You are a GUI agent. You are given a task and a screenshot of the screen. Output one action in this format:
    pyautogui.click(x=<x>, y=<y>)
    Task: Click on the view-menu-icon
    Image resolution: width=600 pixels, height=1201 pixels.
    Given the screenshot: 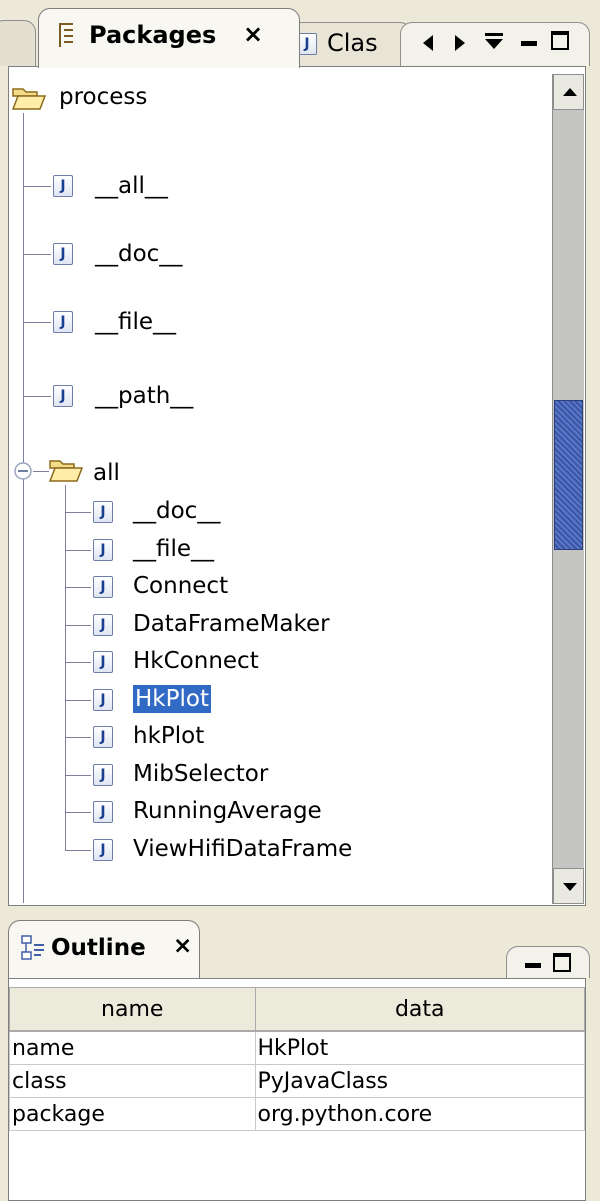 What is the action you would take?
    pyautogui.click(x=494, y=43)
    